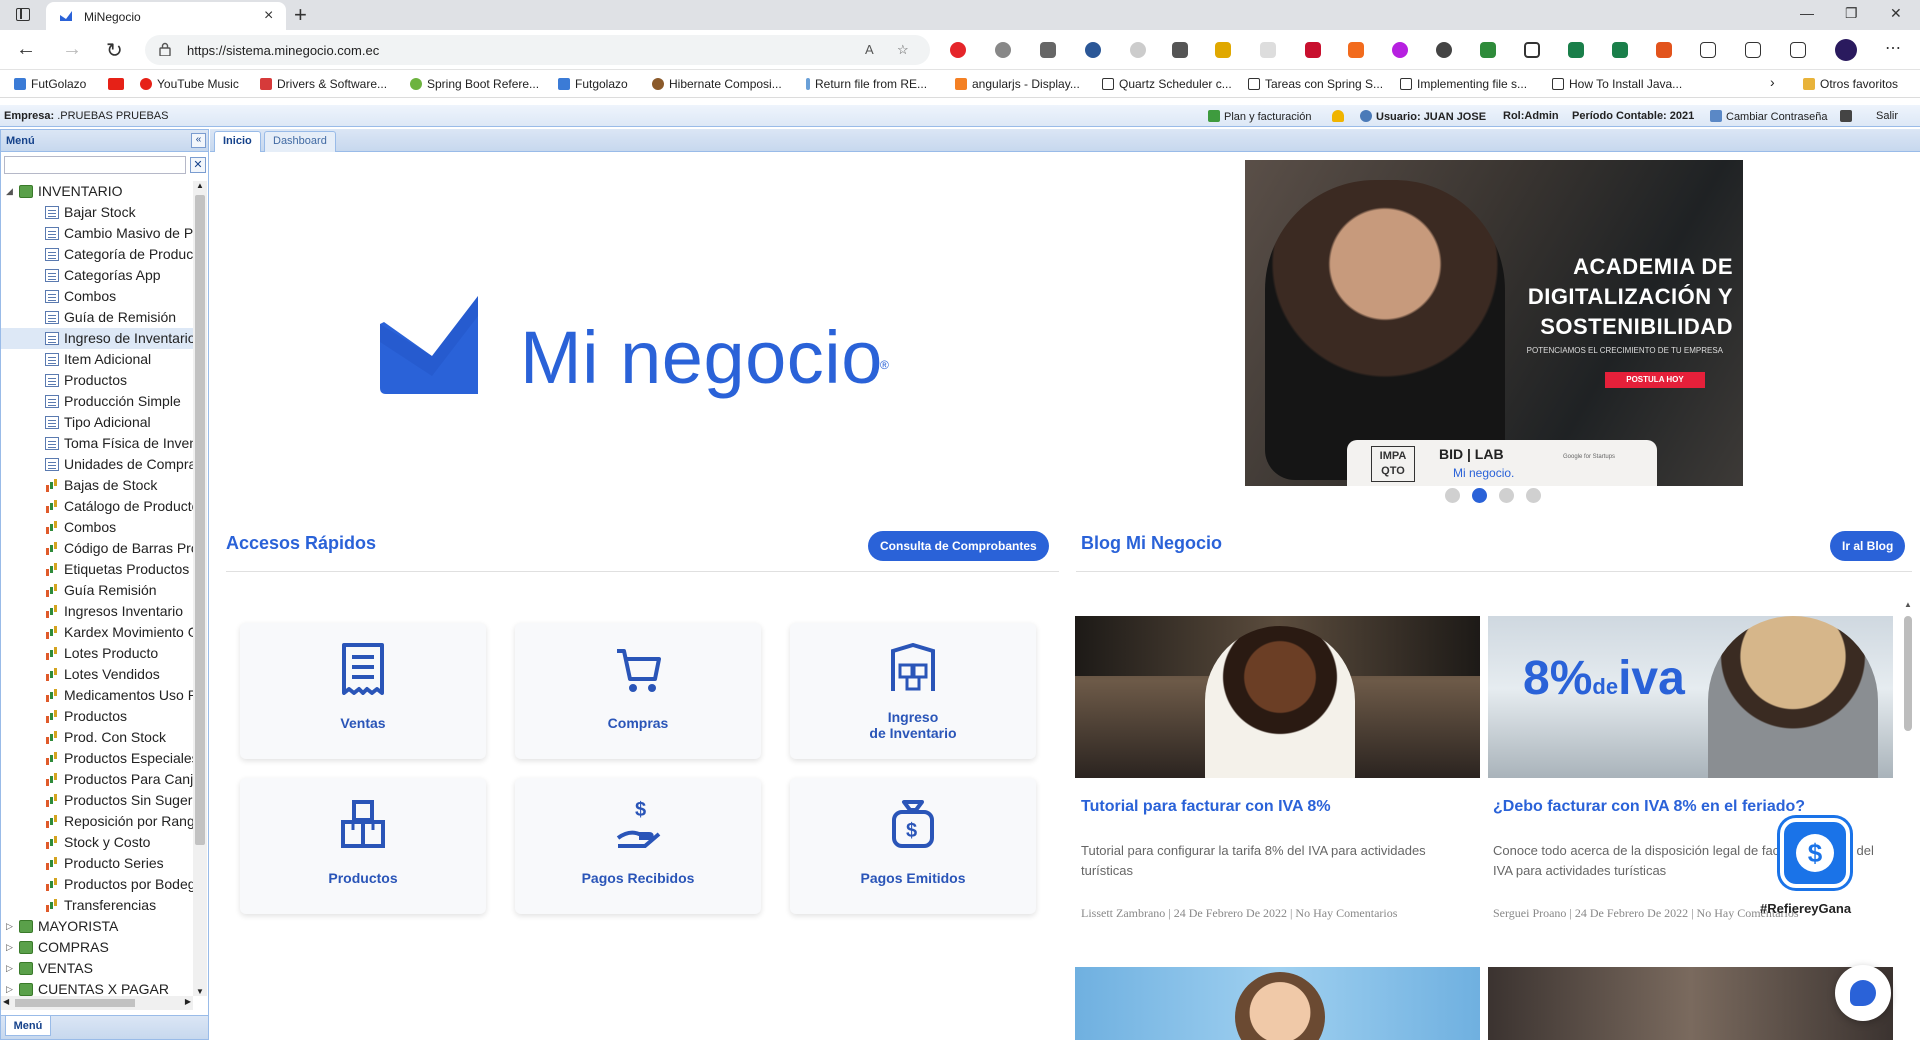 This screenshot has width=1920, height=1040. Describe the element at coordinates (97, 884) in the screenshot. I see `tree-item: Productos por Bodega` at that location.